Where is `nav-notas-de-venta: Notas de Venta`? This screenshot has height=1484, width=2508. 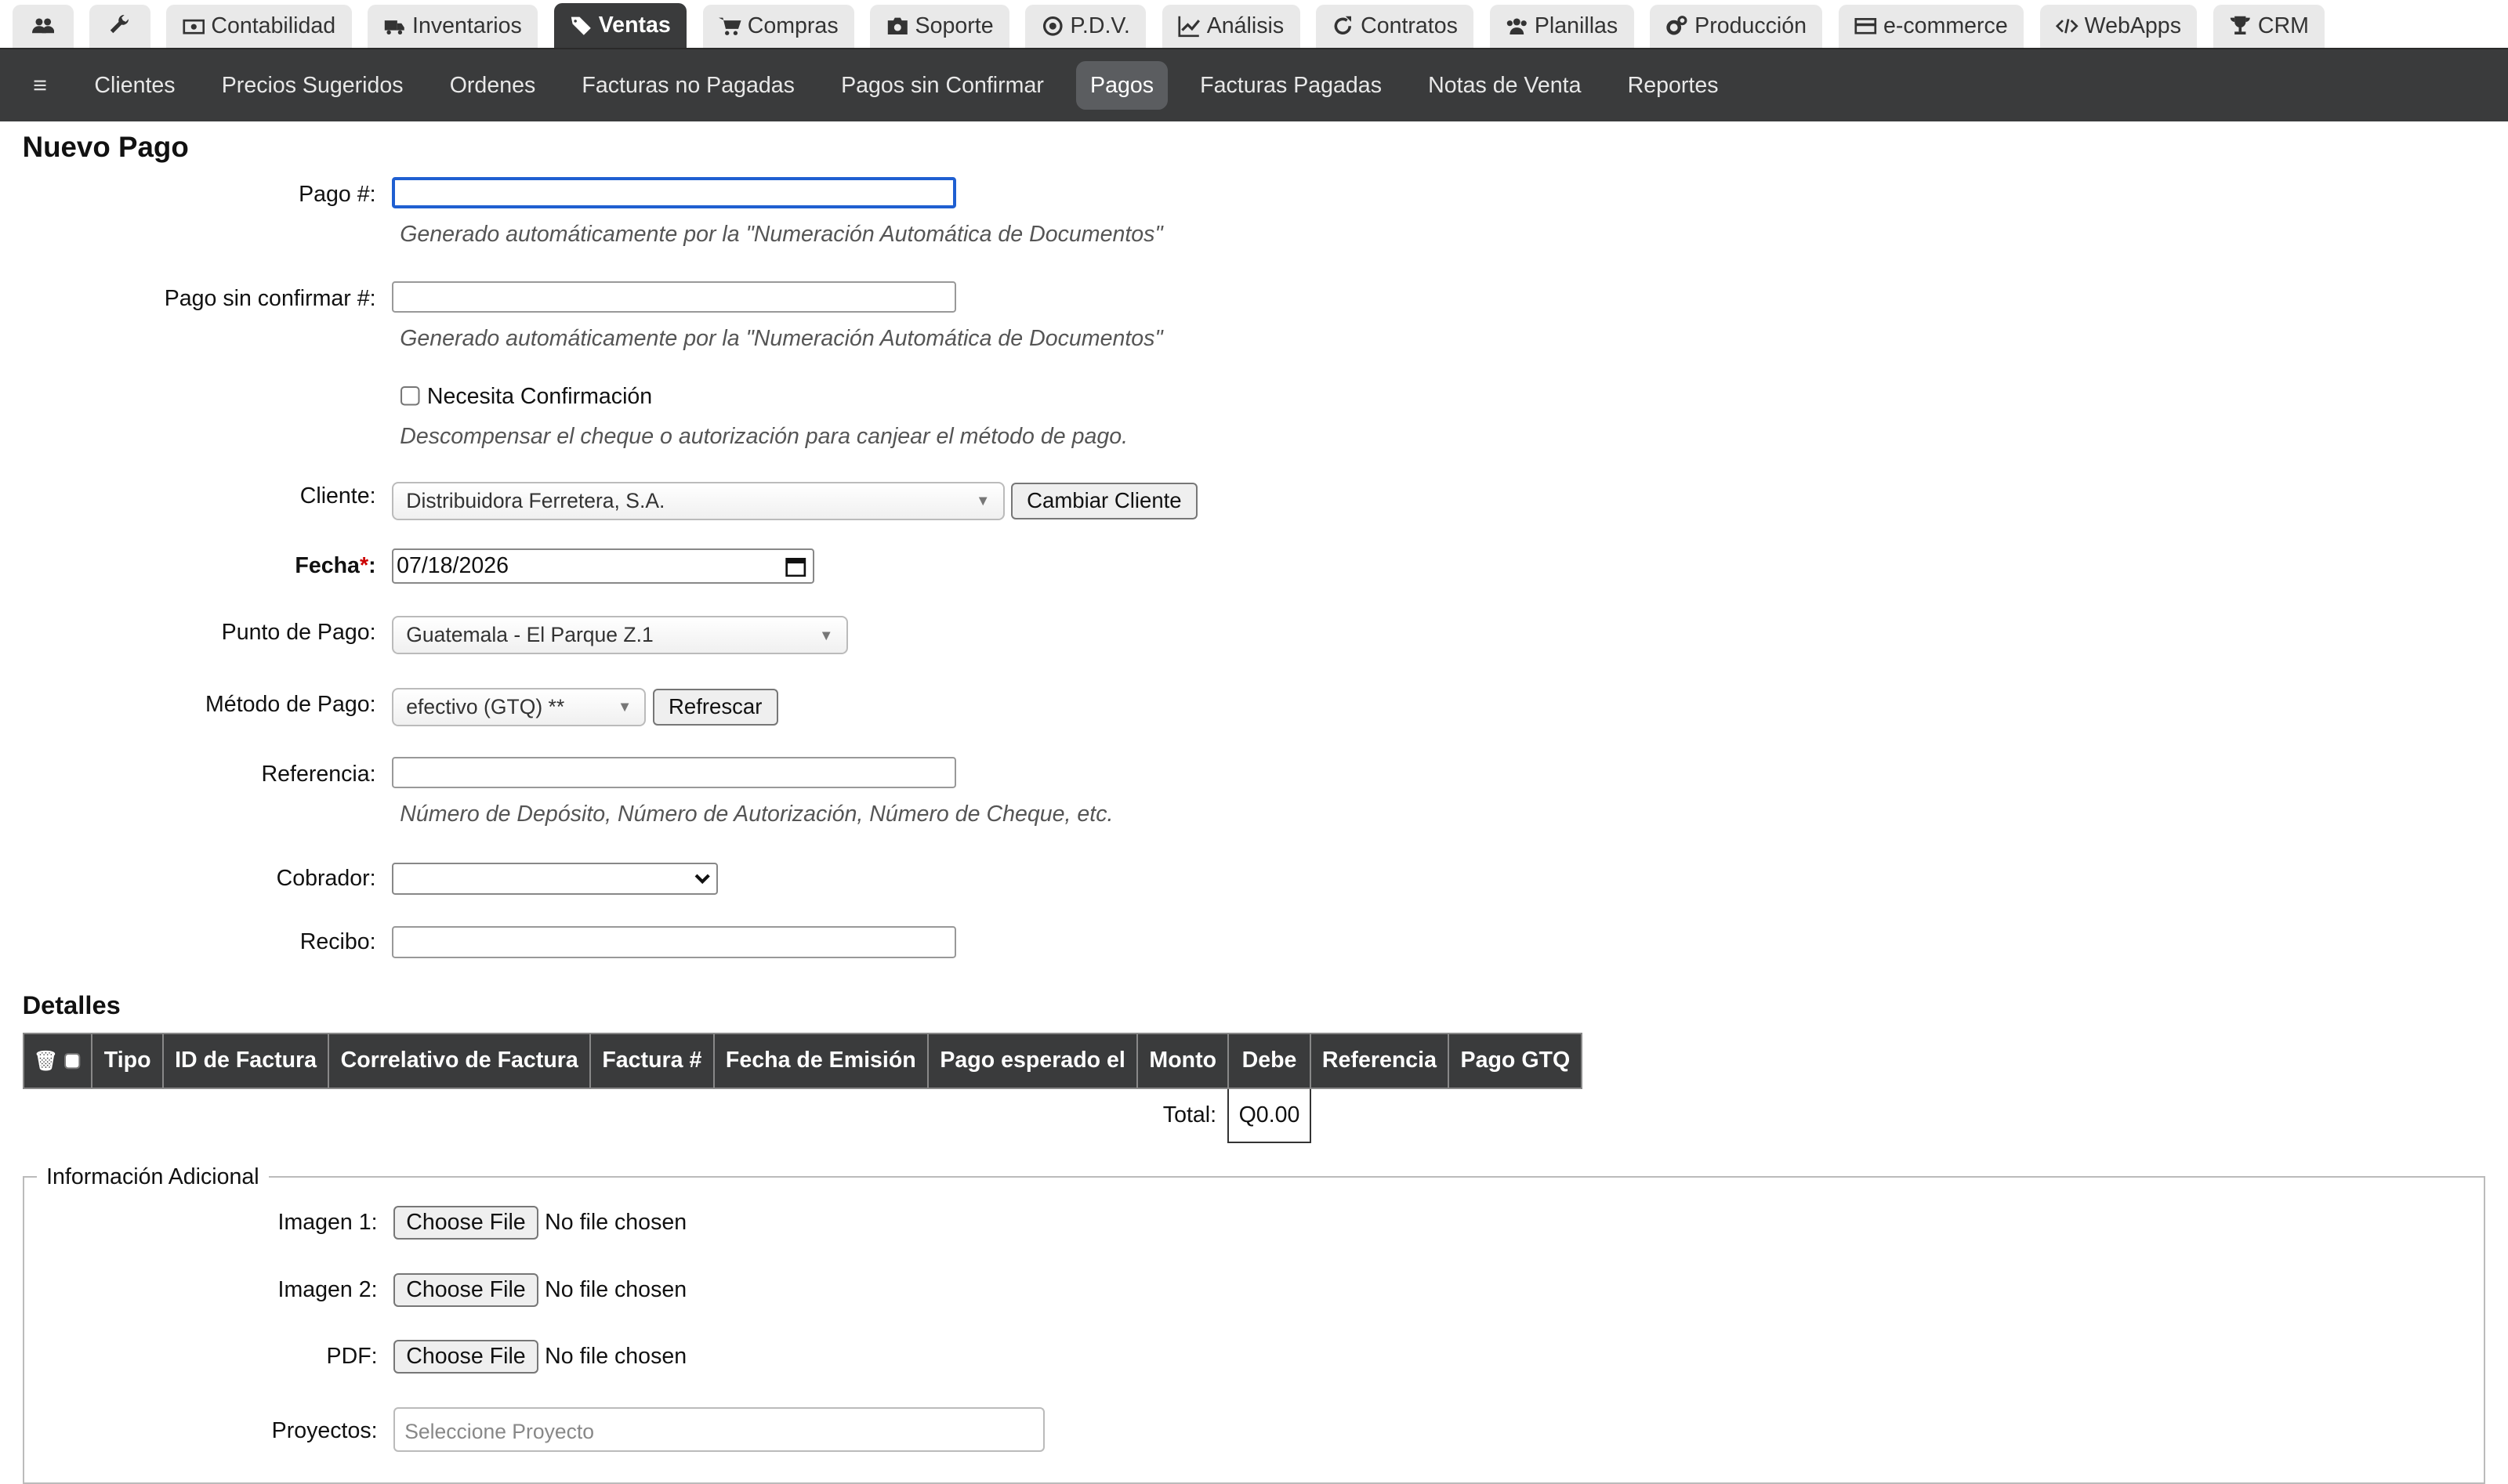 nav-notas-de-venta: Notas de Venta is located at coordinates (1505, 85).